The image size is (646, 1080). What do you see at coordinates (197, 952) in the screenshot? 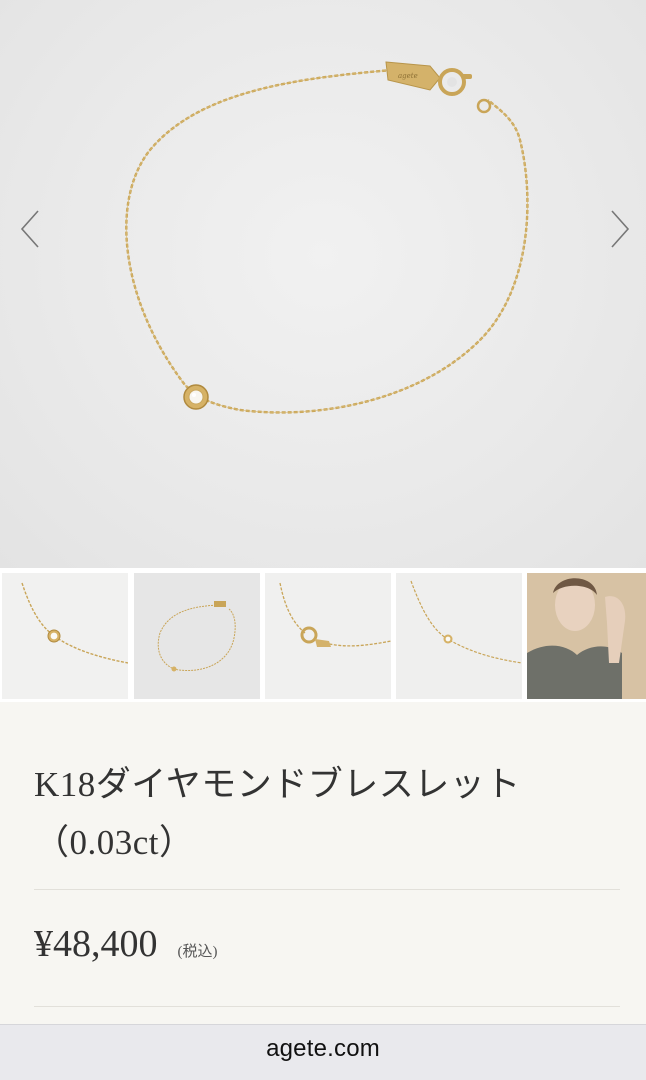
I see `tax-note: (税込)` at bounding box center [197, 952].